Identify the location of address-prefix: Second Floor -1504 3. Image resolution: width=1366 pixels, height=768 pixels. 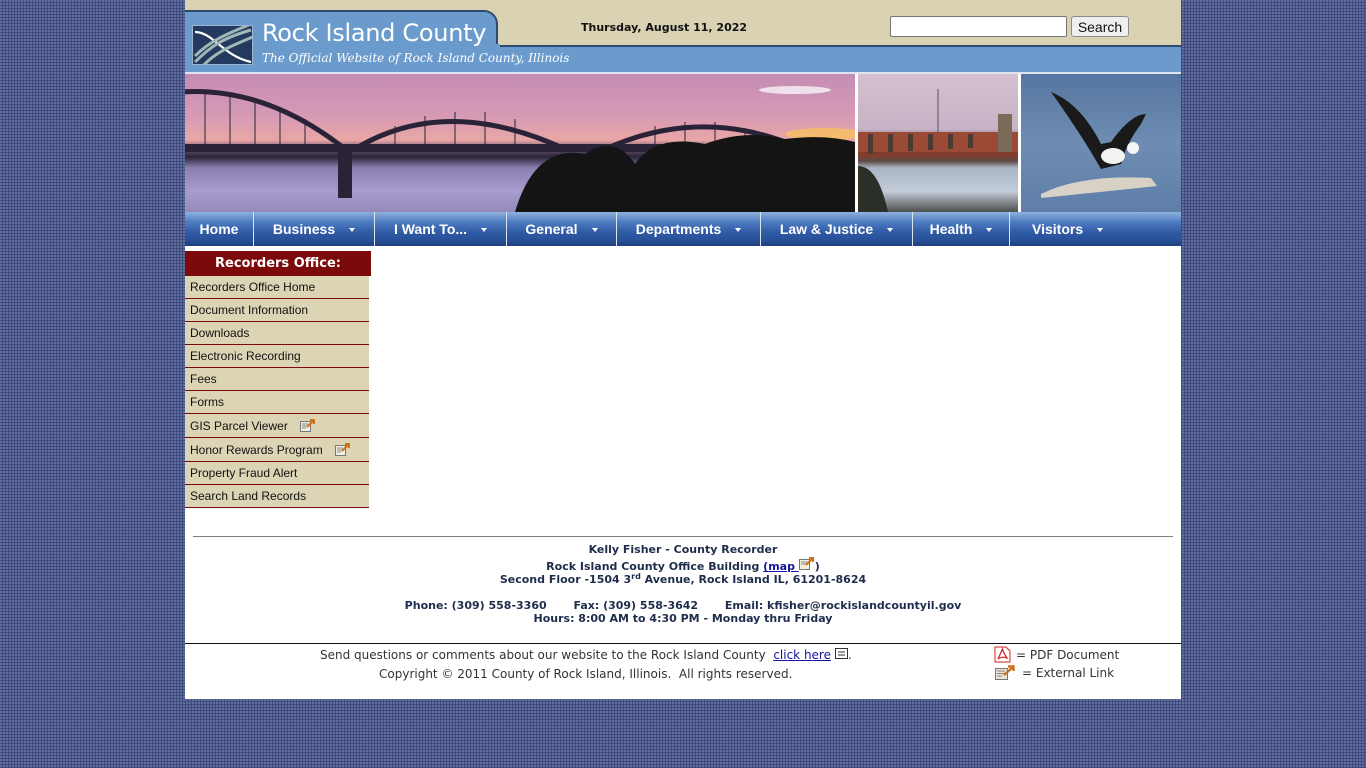
(565, 579).